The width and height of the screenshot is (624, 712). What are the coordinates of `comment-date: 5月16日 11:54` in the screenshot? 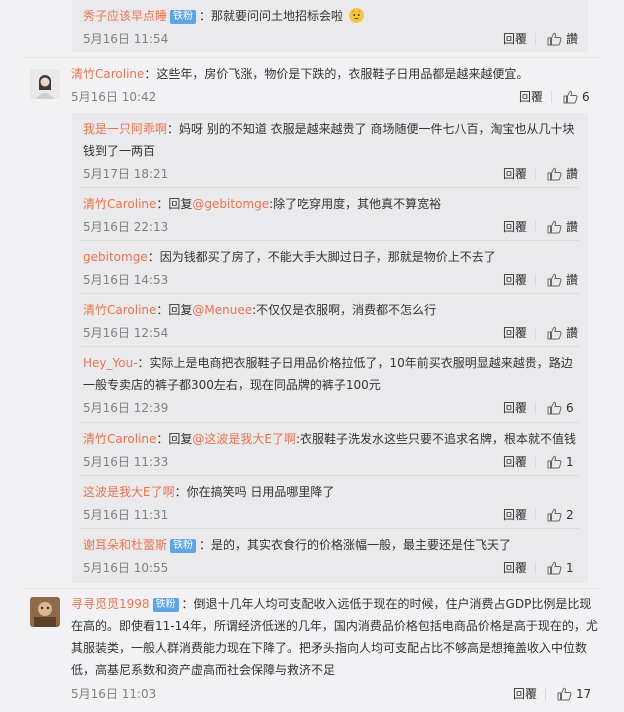 It's located at (126, 39).